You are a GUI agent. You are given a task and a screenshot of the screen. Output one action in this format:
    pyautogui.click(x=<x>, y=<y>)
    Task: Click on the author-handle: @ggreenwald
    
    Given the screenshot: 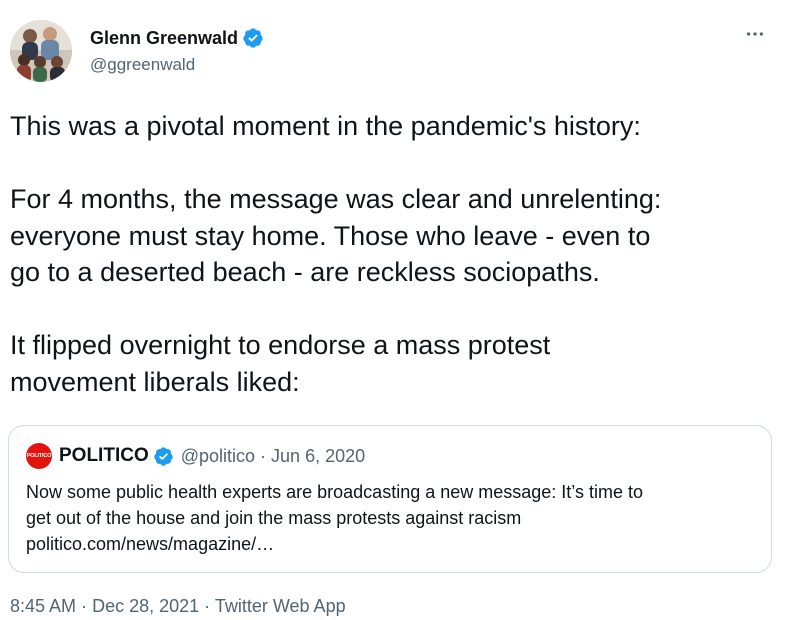 What is the action you would take?
    pyautogui.click(x=177, y=65)
    